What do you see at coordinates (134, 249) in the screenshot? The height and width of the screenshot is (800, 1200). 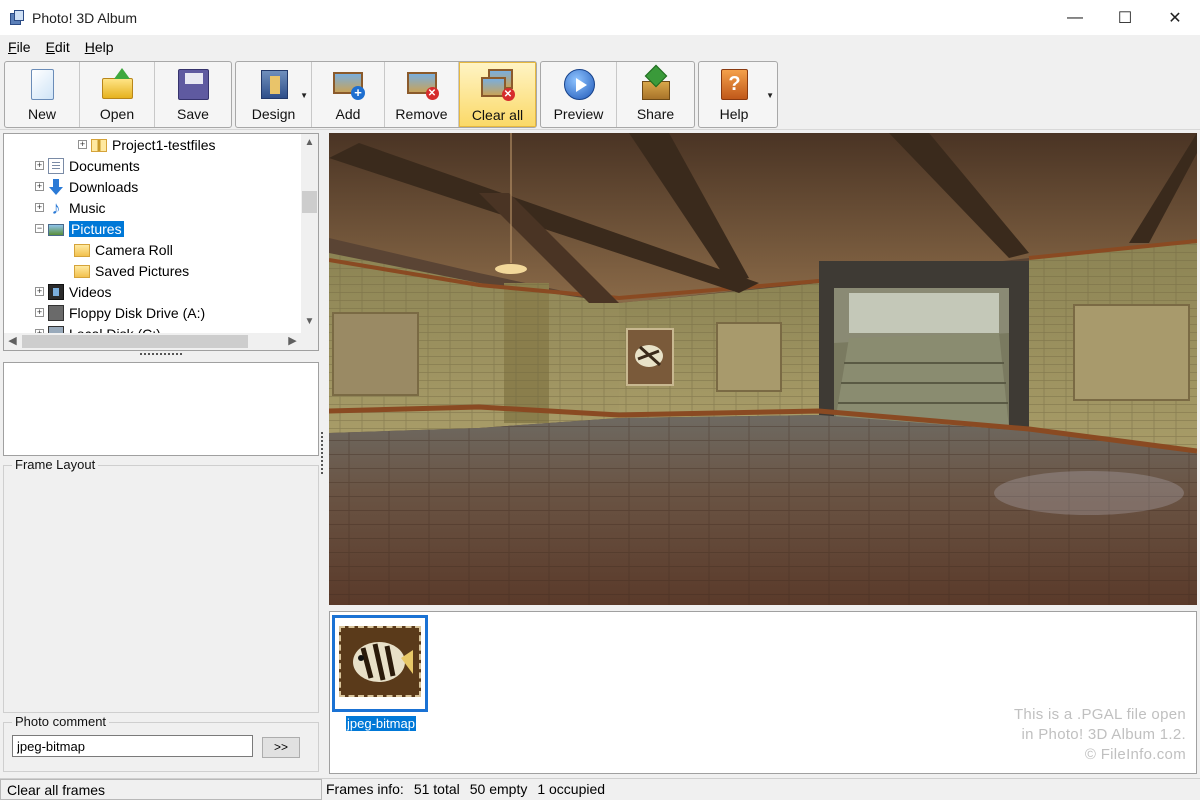 I see `tree-item-label: Camera Roll` at bounding box center [134, 249].